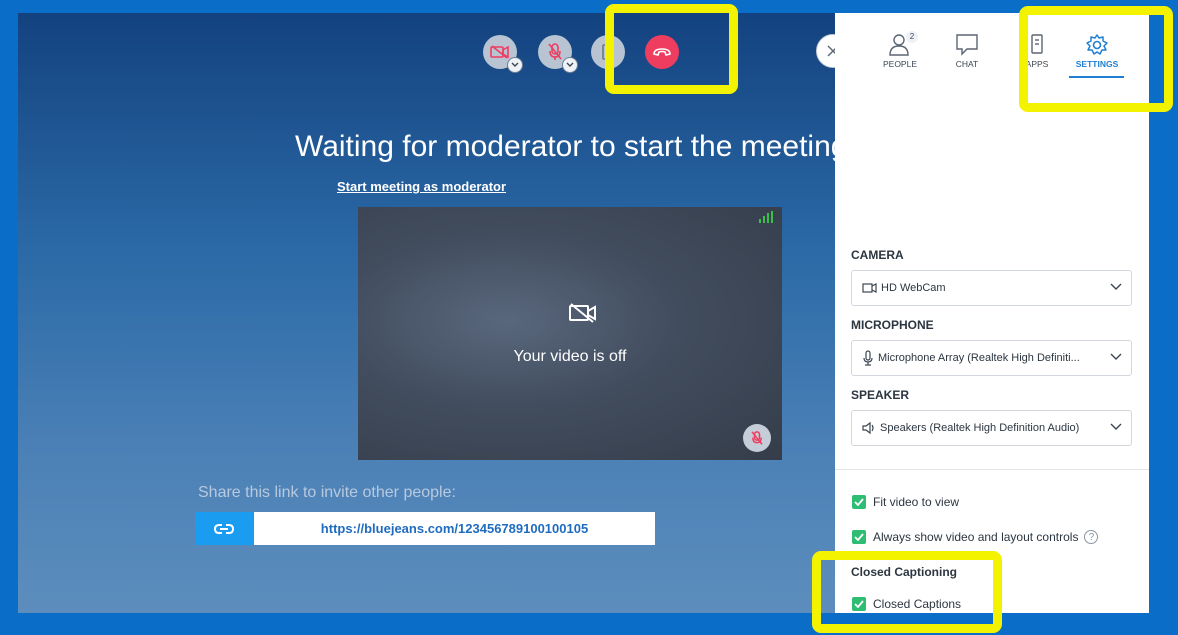 This screenshot has width=1178, height=635. I want to click on speaker-select: Speakers (Realtek High Definition Audio), so click(991, 428).